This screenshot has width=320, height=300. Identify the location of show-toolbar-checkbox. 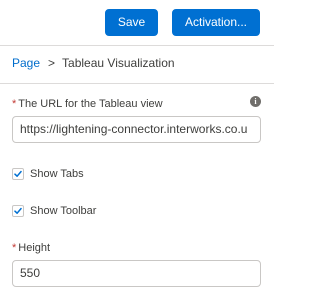
(18, 211).